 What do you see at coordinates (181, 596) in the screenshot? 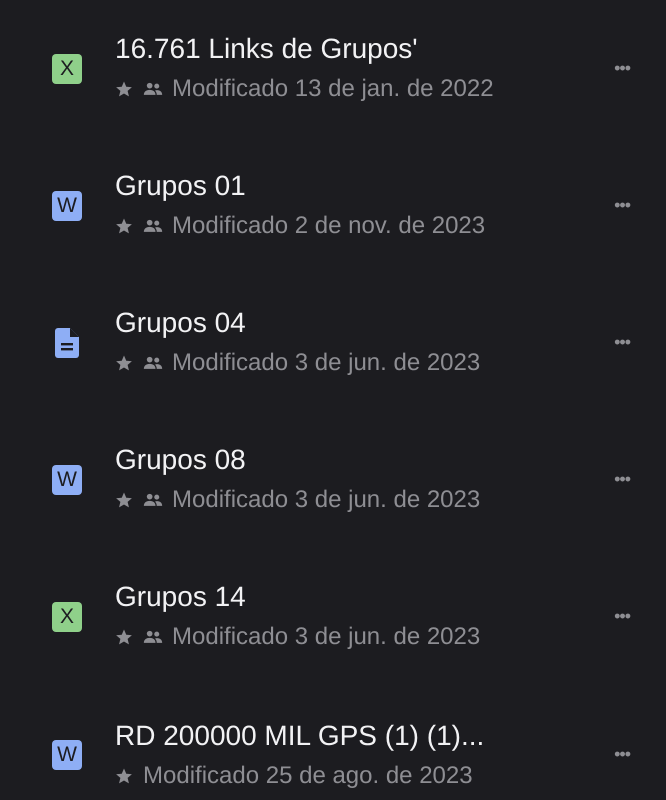
I see `file-name: Grupos 14` at bounding box center [181, 596].